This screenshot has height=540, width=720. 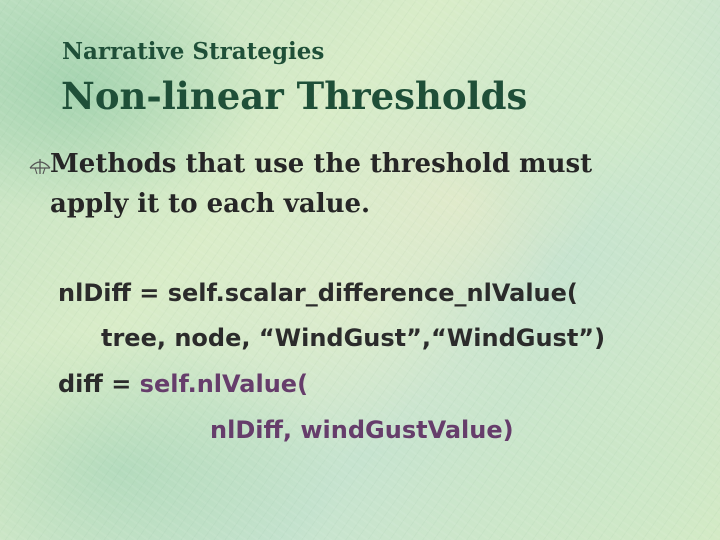 I want to click on code-assign-prefix: diff =, so click(x=99, y=384).